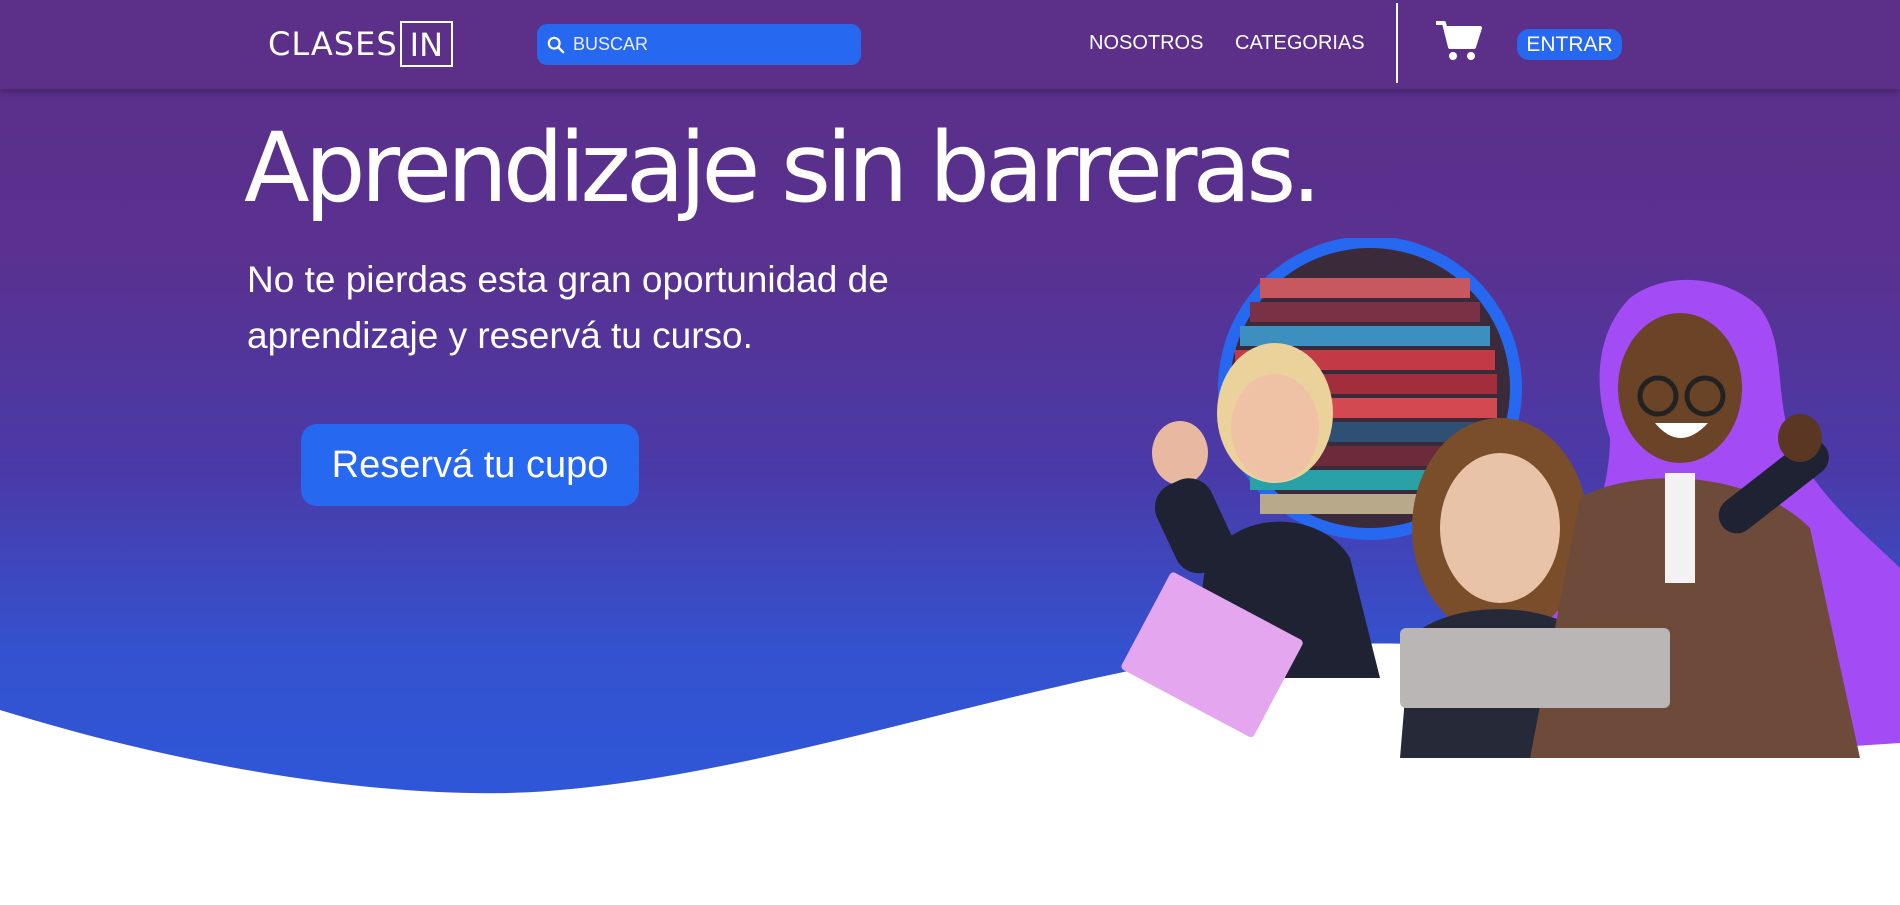  I want to click on top-navbar: CLASES IN NOSOTROS CATEGORIAS ENTRAR, so click(950, 44).